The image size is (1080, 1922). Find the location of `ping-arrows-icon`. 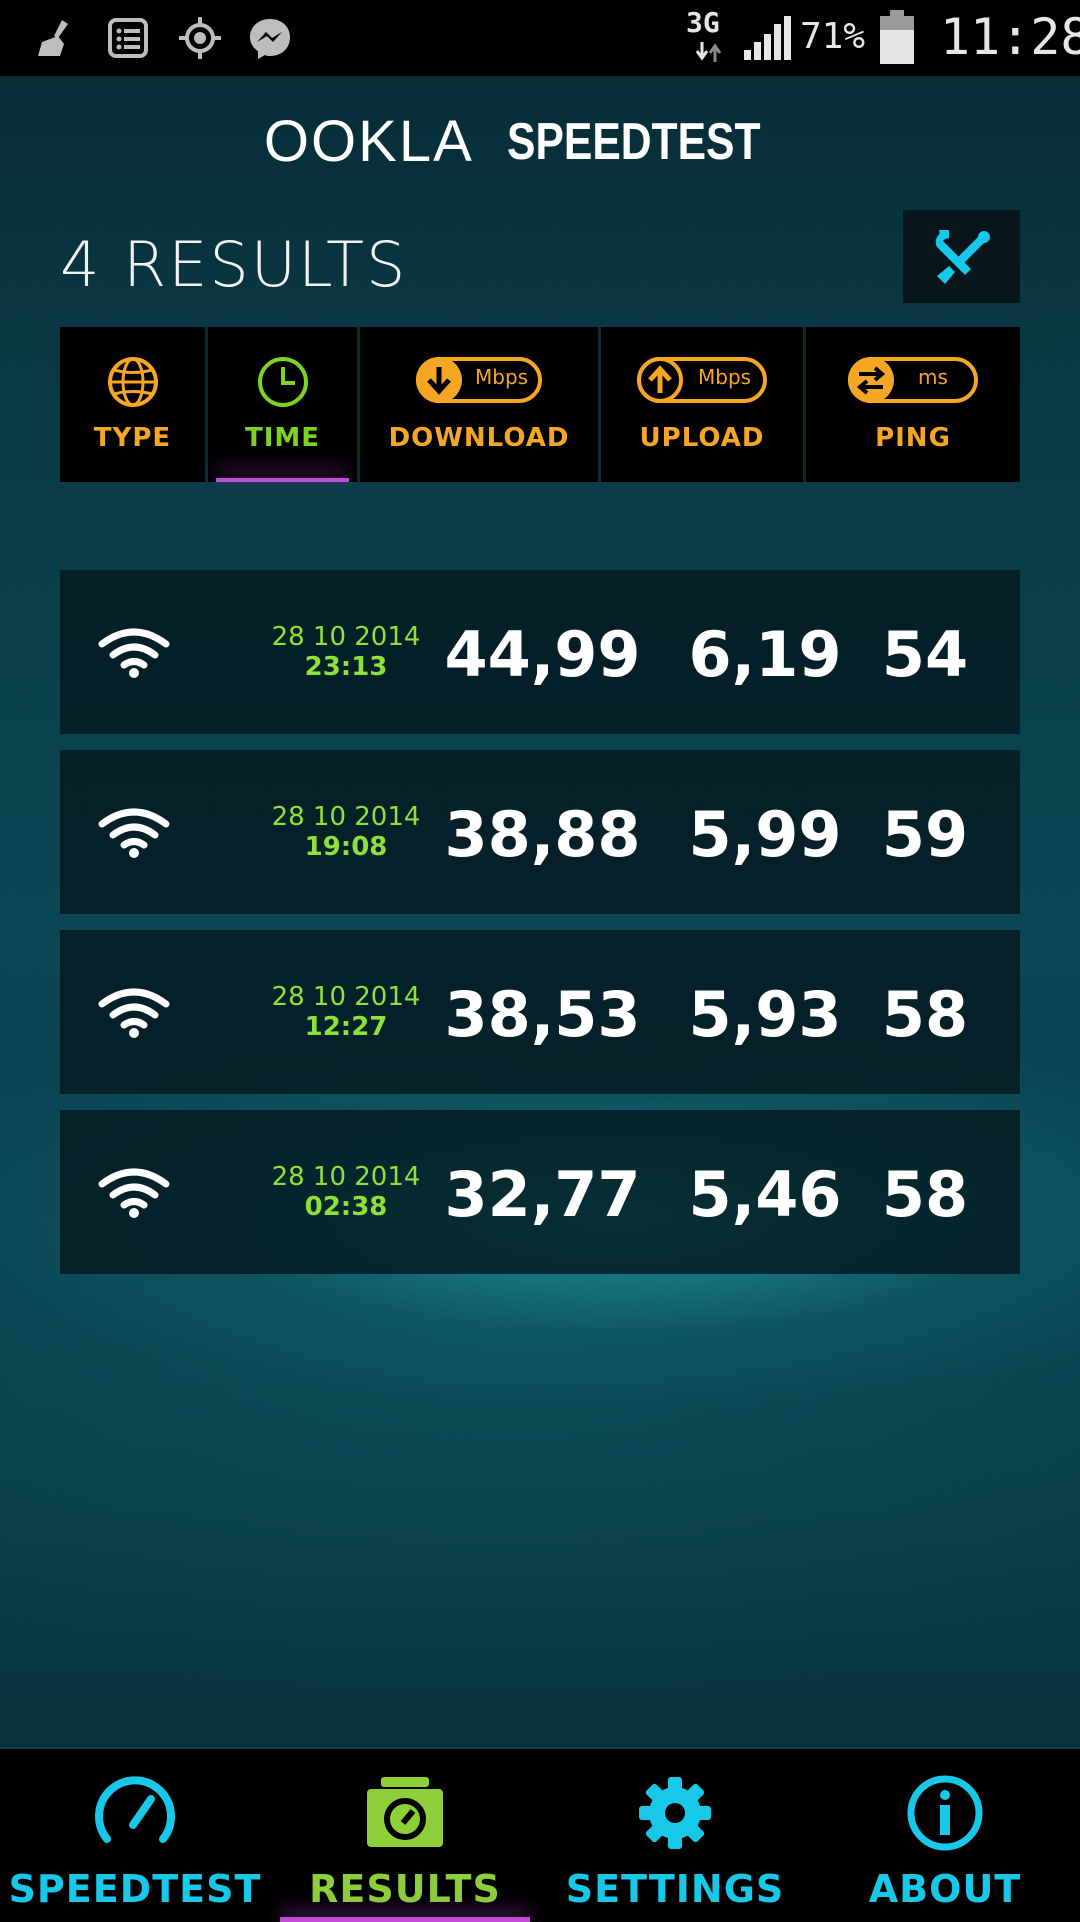

ping-arrows-icon is located at coordinates (871, 380).